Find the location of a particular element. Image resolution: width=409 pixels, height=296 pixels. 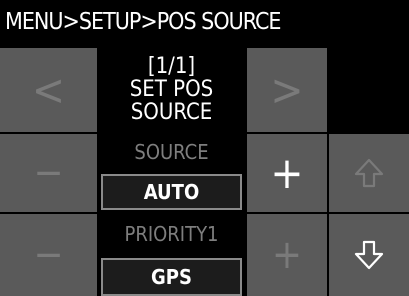

next-page-button: > is located at coordinates (287, 90).